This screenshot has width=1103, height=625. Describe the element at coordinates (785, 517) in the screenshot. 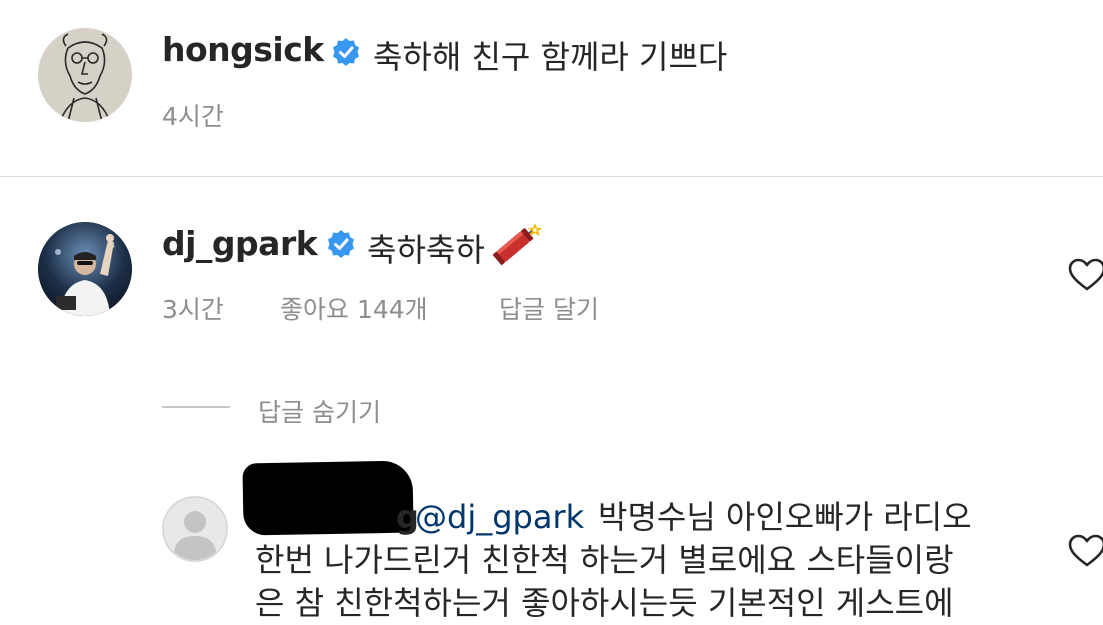

I see `reply-line-1: 박명수님 아인오빠가 라디오` at that location.